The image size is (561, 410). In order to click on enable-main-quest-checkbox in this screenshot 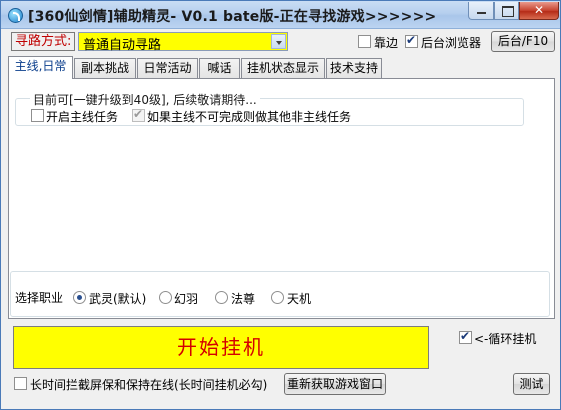, I will do `click(37, 115)`.